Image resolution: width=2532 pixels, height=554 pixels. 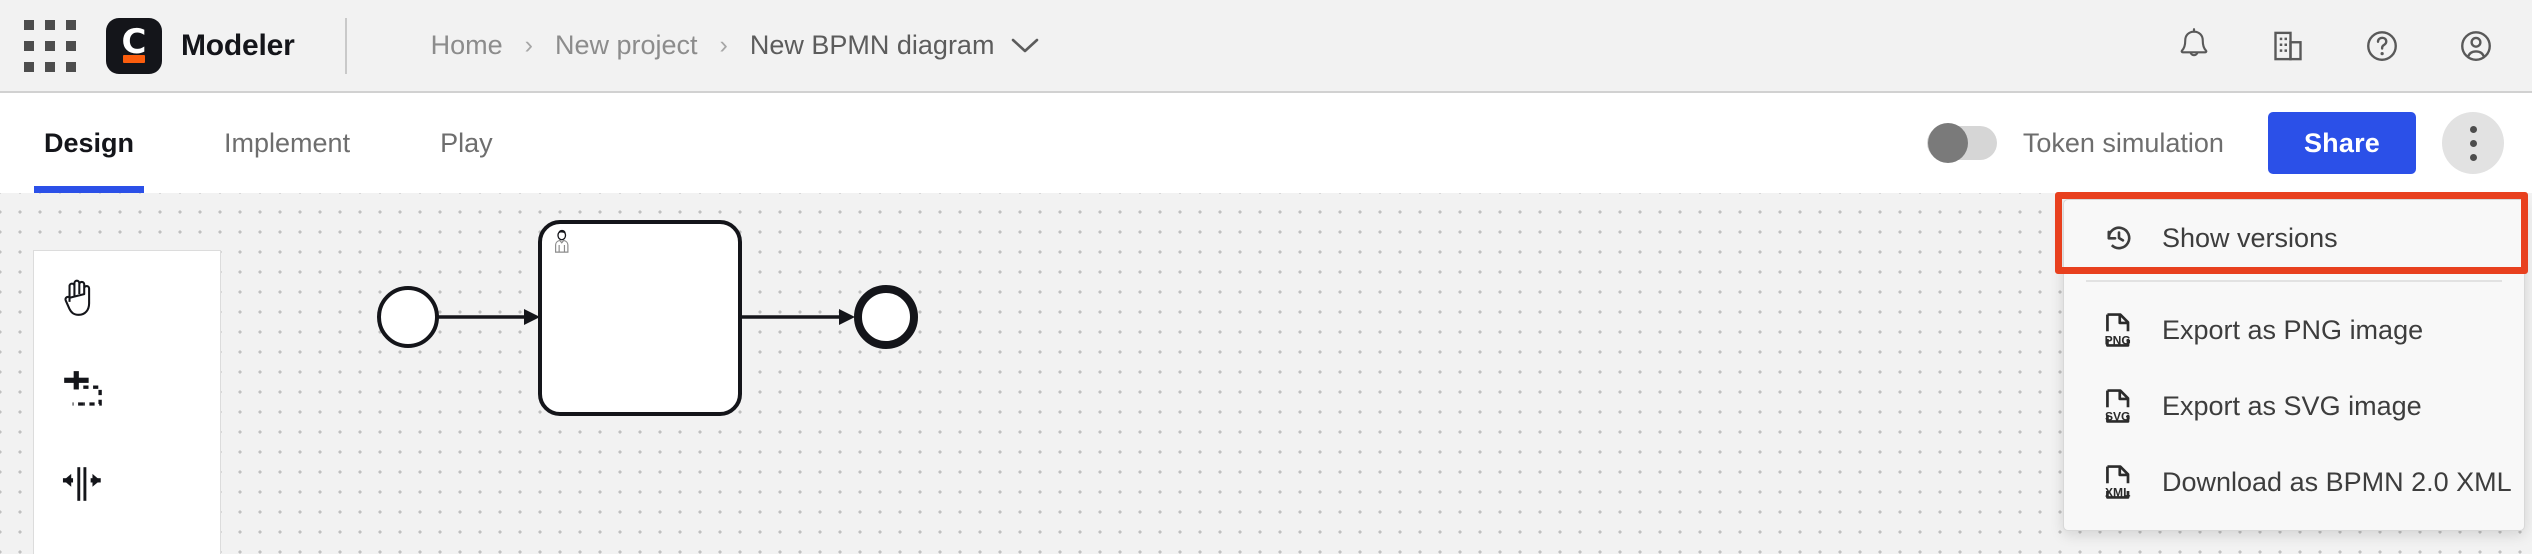 I want to click on menu-item-label: Export as PNG image, so click(x=2293, y=329).